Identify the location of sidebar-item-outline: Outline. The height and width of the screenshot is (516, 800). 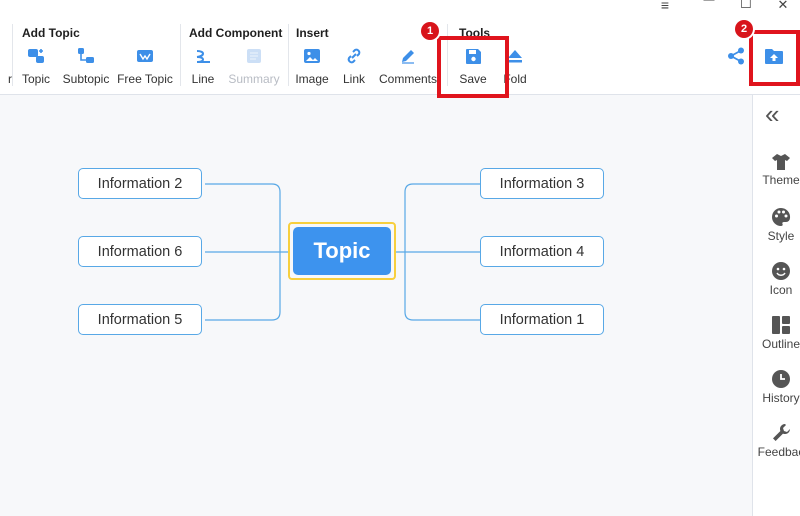
(776, 333).